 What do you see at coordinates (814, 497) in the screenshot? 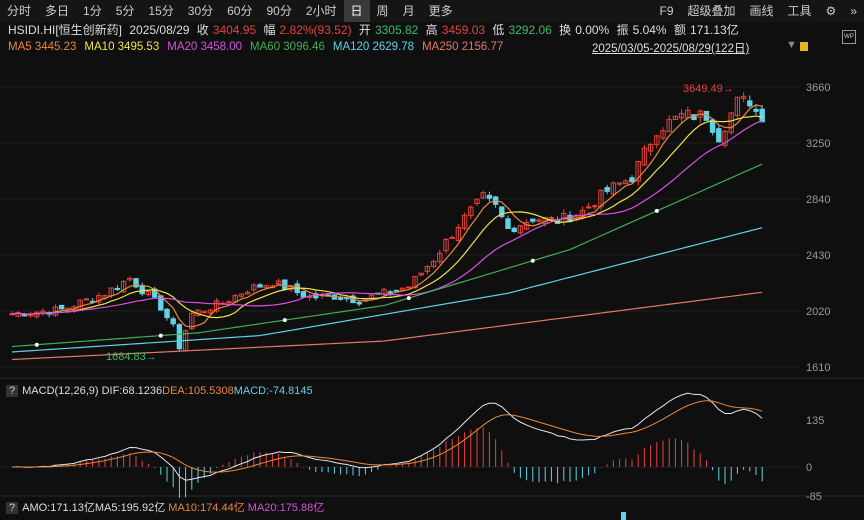
I see `macd-axis-label: -85` at bounding box center [814, 497].